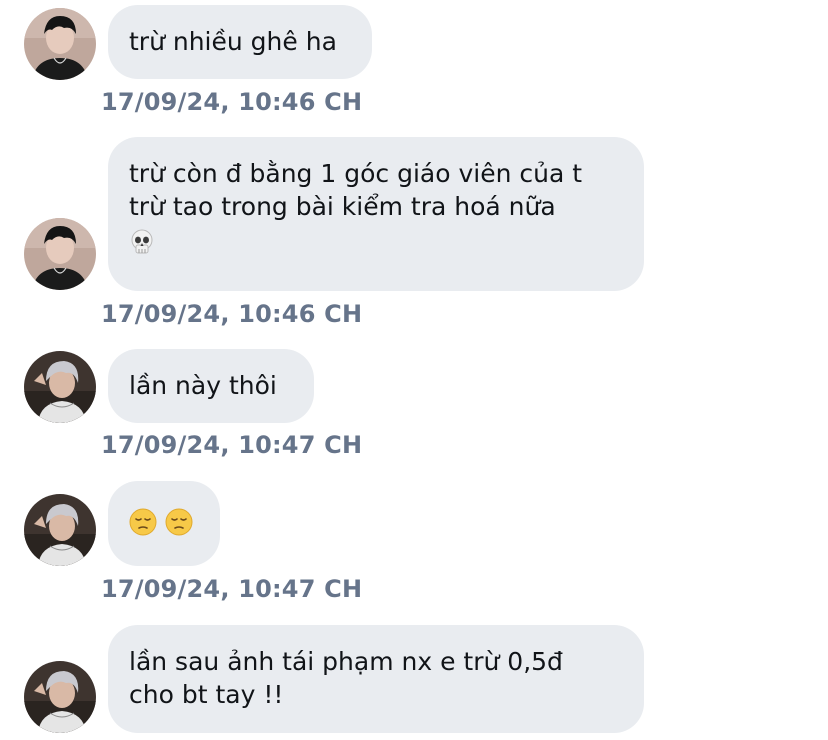  I want to click on message-text: lần này thôi, so click(203, 385).